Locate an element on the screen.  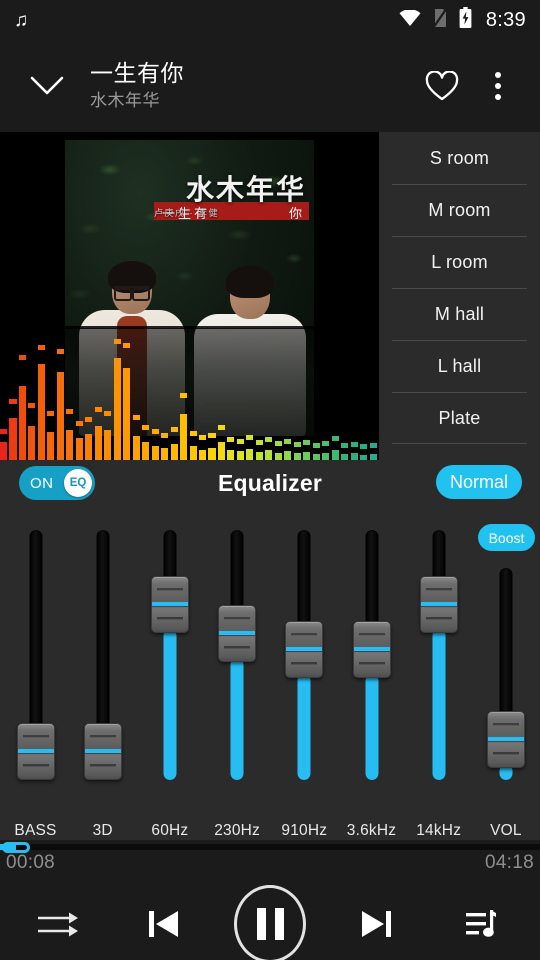
spectrum-visualizer is located at coordinates (189, 390).